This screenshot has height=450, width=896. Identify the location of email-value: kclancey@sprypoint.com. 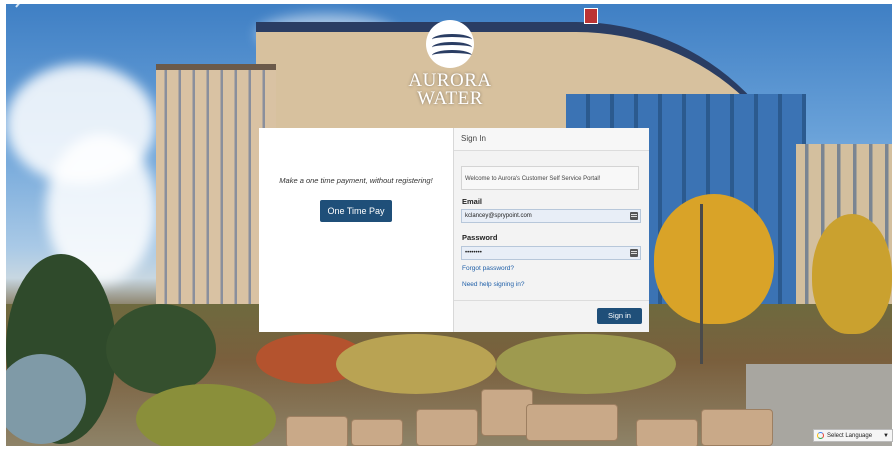
(498, 216).